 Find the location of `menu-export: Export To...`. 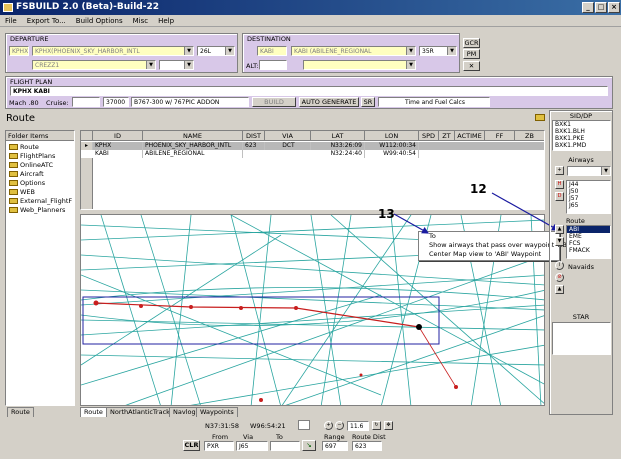

menu-export: Export To... is located at coordinates (46, 21).